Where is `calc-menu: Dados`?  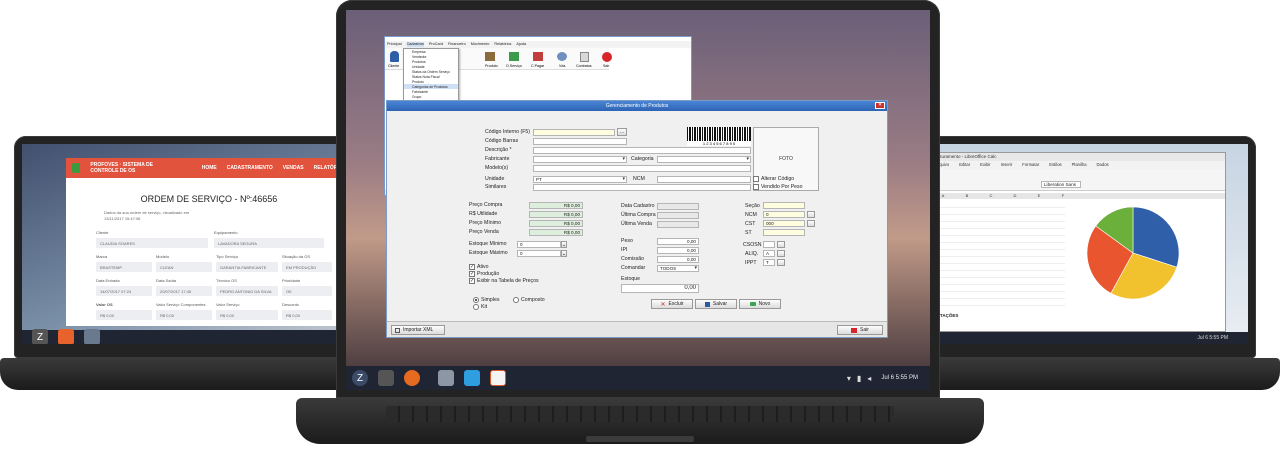
calc-menu: Dados is located at coordinates (1103, 165).